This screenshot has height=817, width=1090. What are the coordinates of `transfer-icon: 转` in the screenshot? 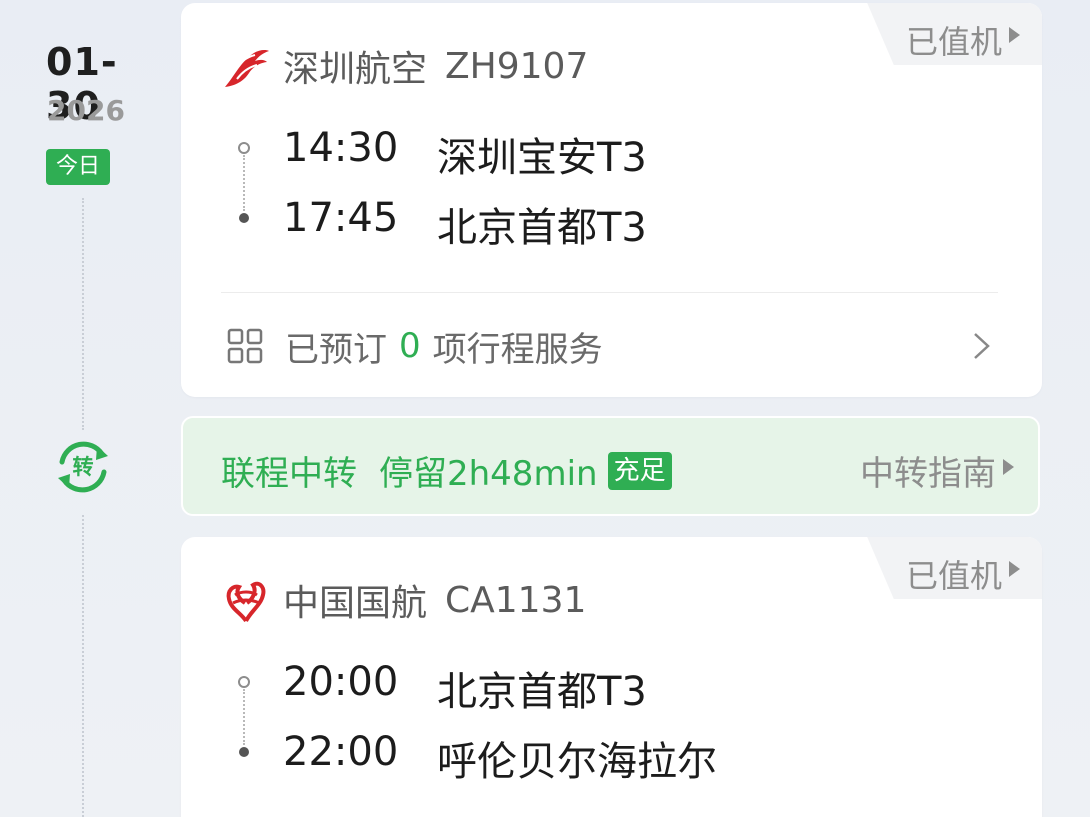 It's located at (83, 467).